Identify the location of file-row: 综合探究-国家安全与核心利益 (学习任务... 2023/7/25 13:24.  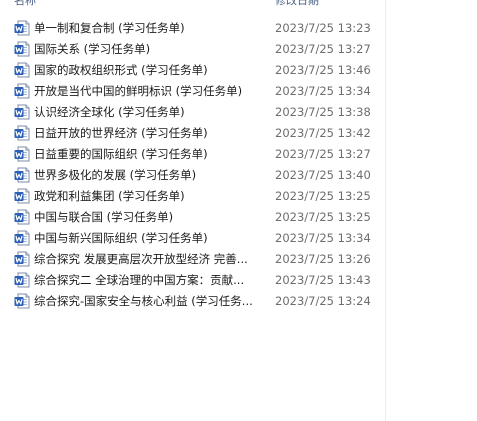
(192, 301).